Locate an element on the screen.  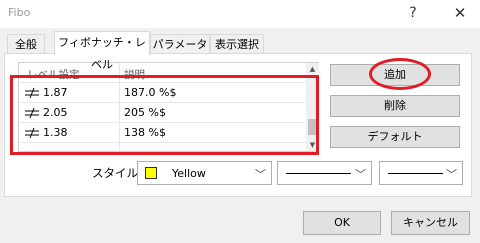
table-row: 1.38 138 %$ is located at coordinates (162, 133).